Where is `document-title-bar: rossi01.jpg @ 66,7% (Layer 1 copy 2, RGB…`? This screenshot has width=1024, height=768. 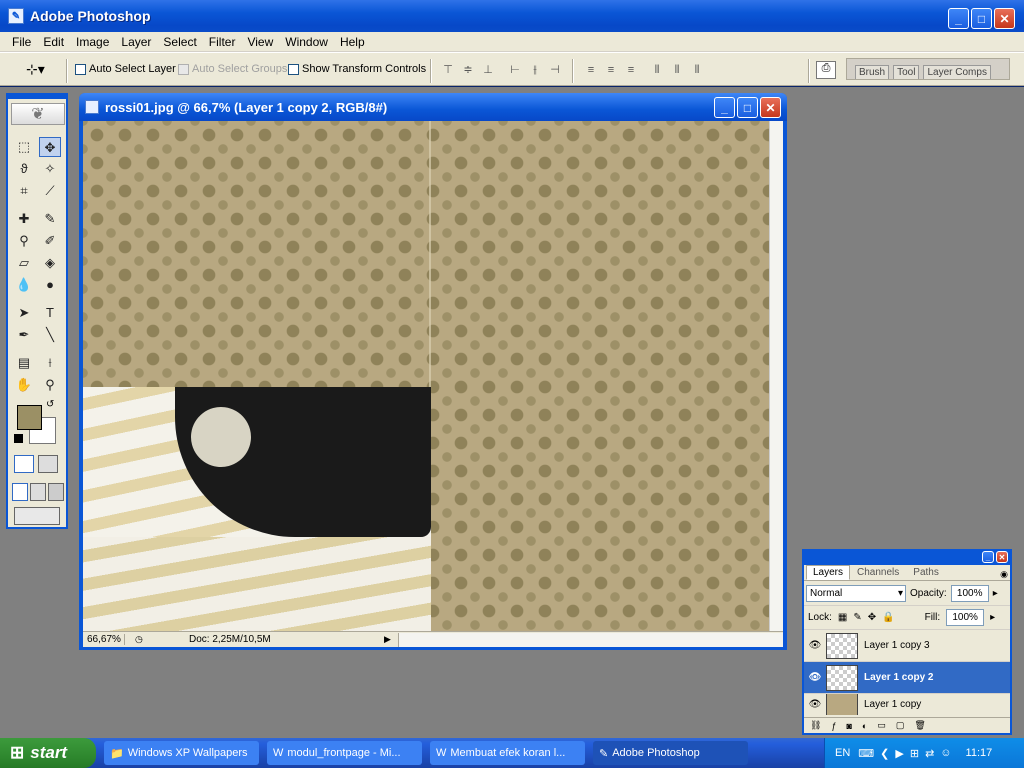 document-title-bar: rossi01.jpg @ 66,7% (Layer 1 copy 2, RGB… is located at coordinates (433, 107).